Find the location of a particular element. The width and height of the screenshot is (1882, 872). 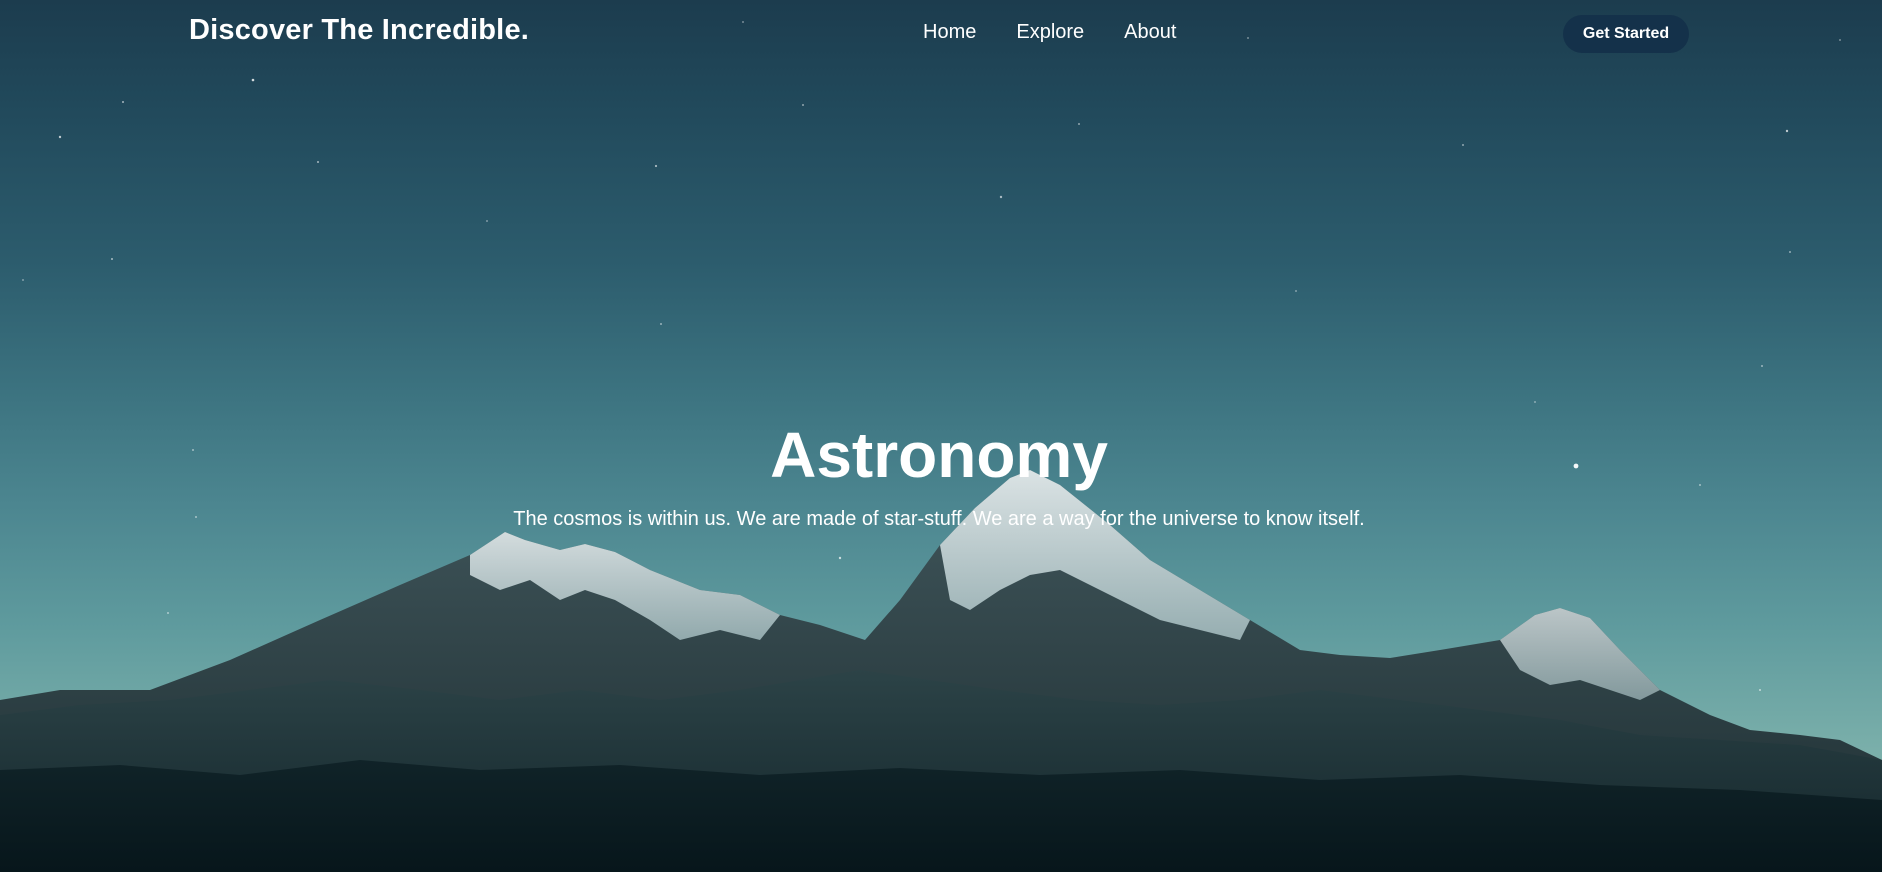

get-started-button: Get Started is located at coordinates (1626, 34).